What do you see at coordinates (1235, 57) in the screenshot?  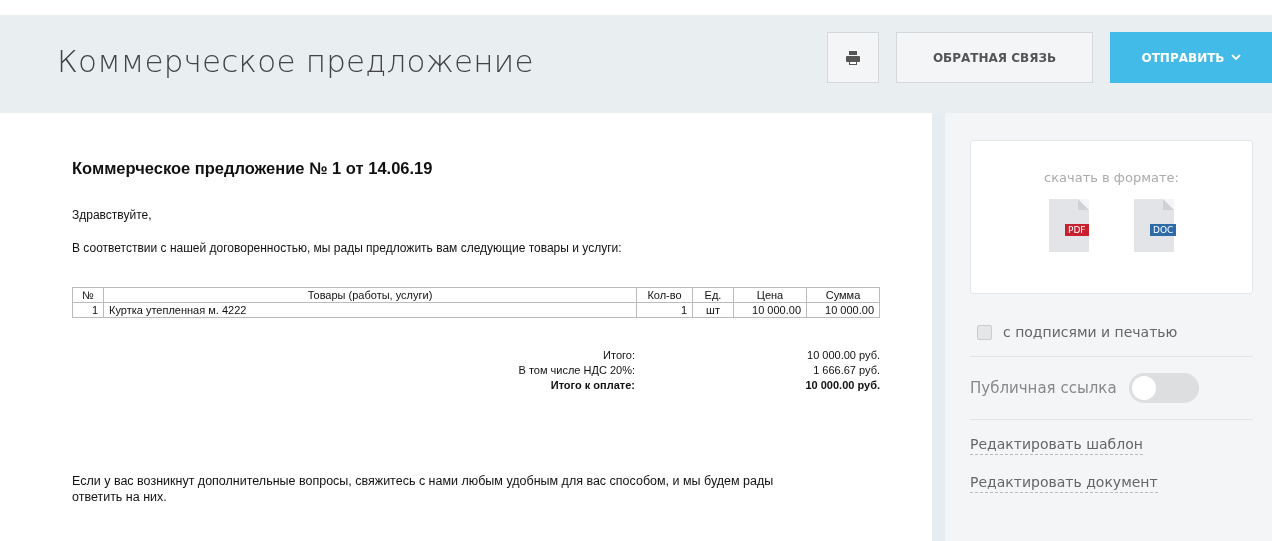 I see `chevron-down-icon` at bounding box center [1235, 57].